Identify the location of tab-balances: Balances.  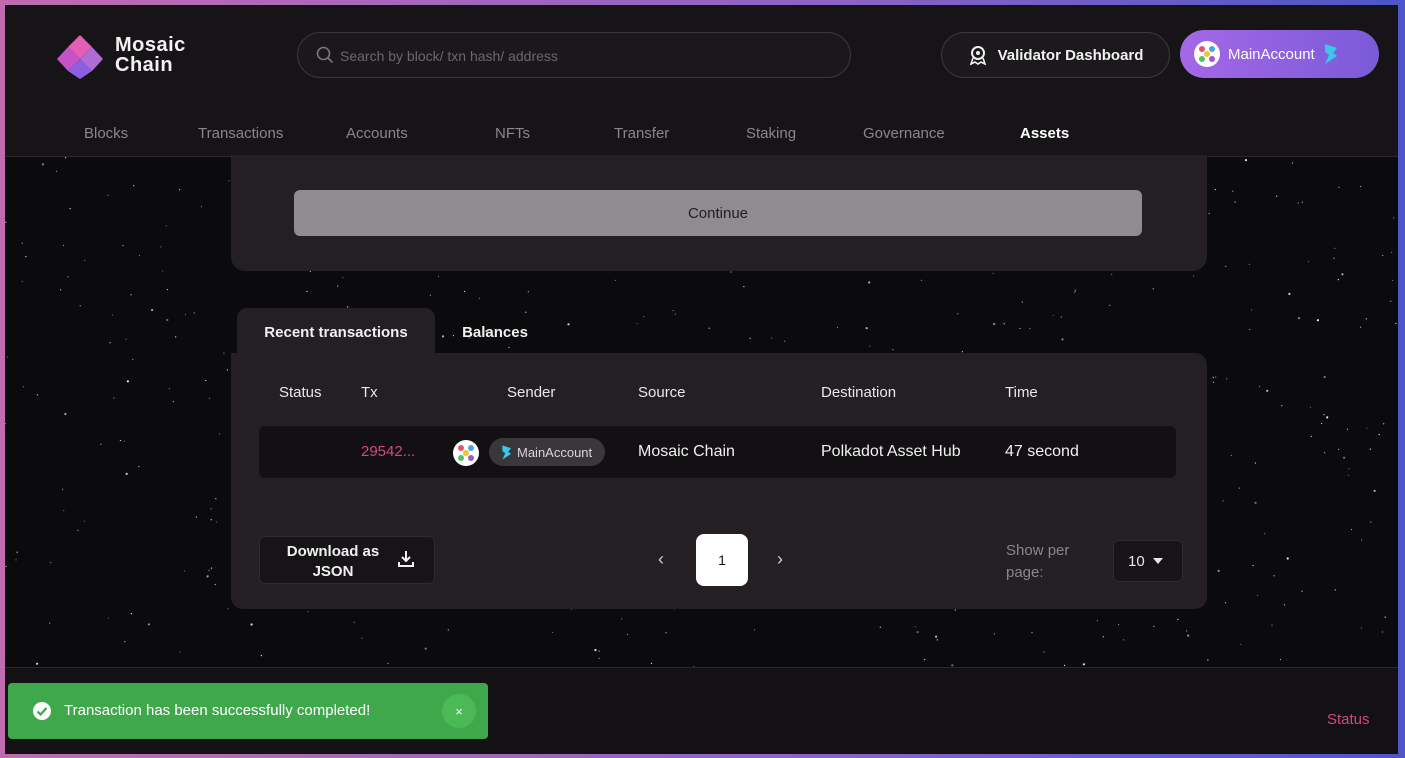
(495, 332).